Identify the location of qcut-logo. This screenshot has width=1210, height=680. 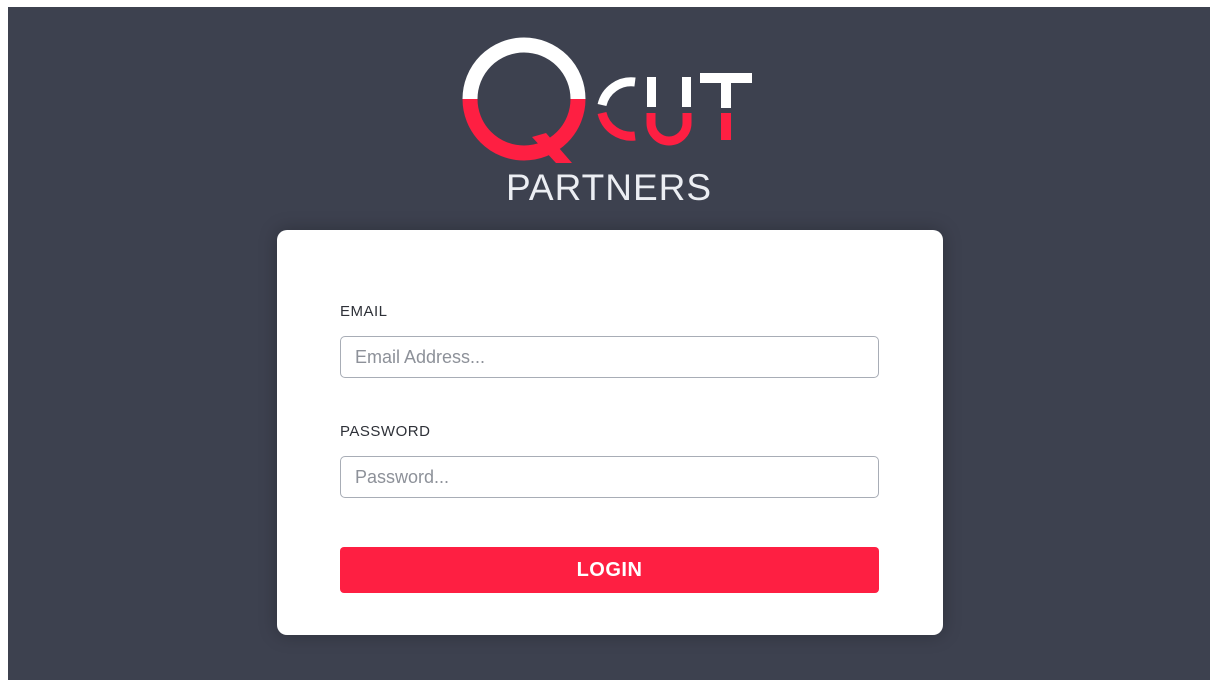
(607, 100).